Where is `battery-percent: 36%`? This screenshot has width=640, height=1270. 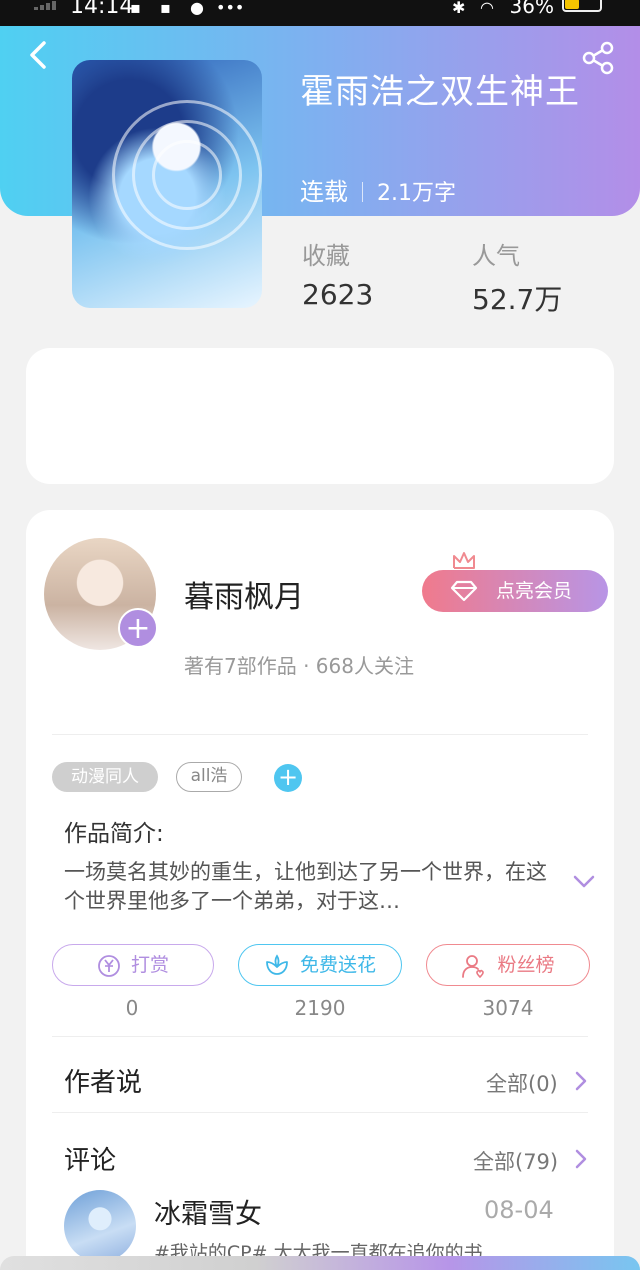 battery-percent: 36% is located at coordinates (531, 9).